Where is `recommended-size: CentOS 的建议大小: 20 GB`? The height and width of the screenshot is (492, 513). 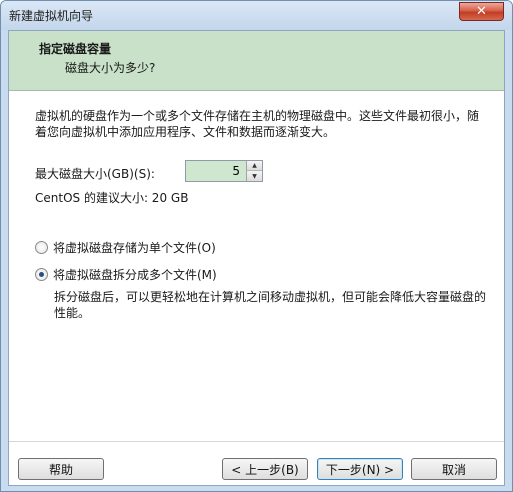 recommended-size: CentOS 的建议大小: 20 GB is located at coordinates (112, 198).